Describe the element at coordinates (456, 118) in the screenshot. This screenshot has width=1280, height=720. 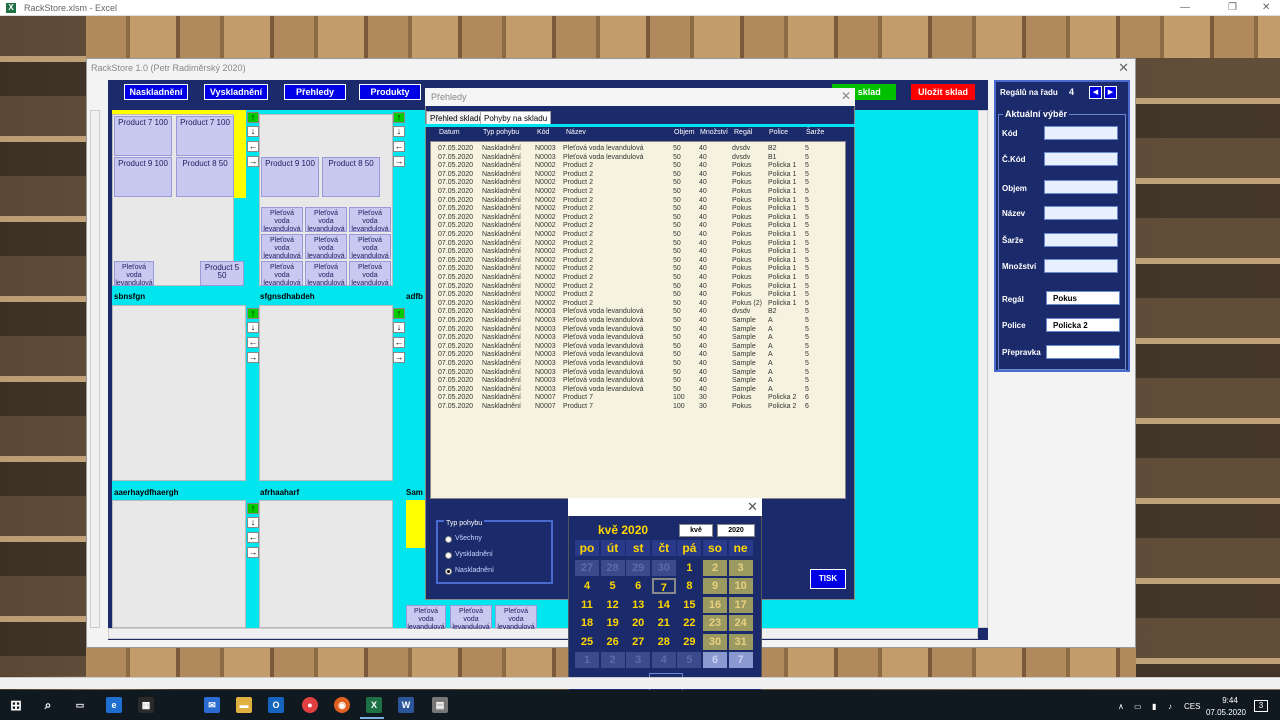
I see `tab-prehled-skladu: Přehled skladu` at that location.